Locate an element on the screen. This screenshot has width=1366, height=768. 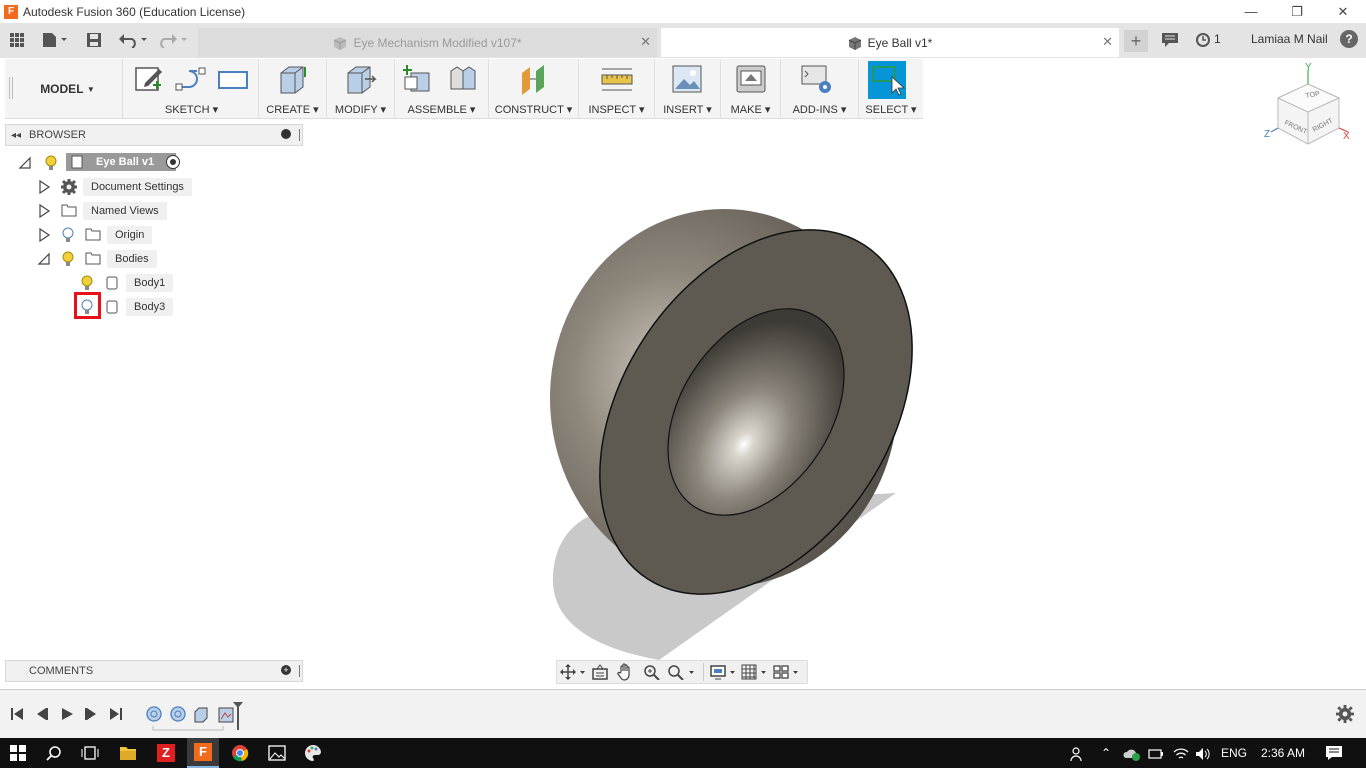
minimize-browser-icon is located at coordinates (286, 134).